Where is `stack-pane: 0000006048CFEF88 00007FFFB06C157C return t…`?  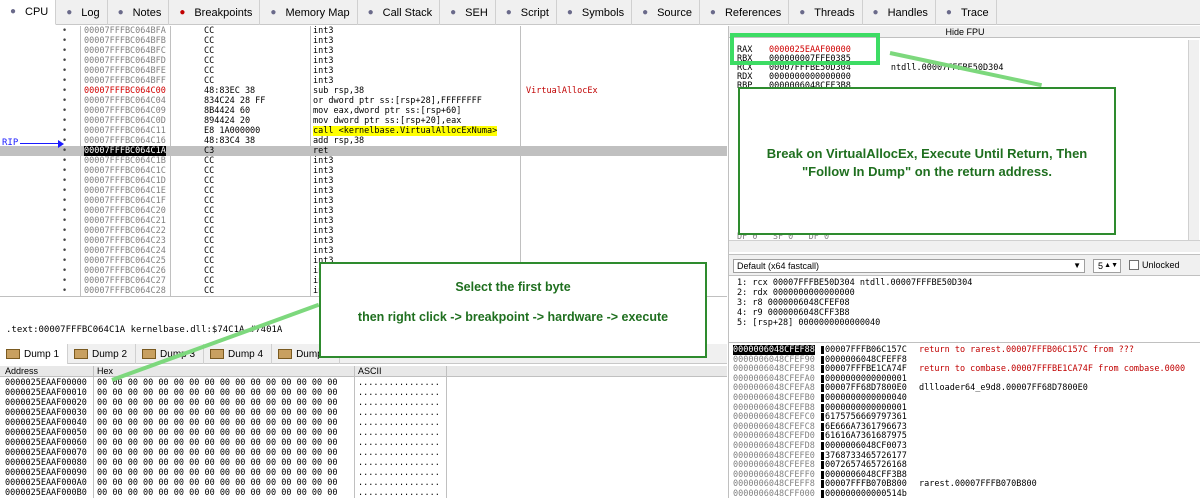
stack-pane: 0000006048CFEF88 00007FFFB06C157C return t… is located at coordinates (964, 420).